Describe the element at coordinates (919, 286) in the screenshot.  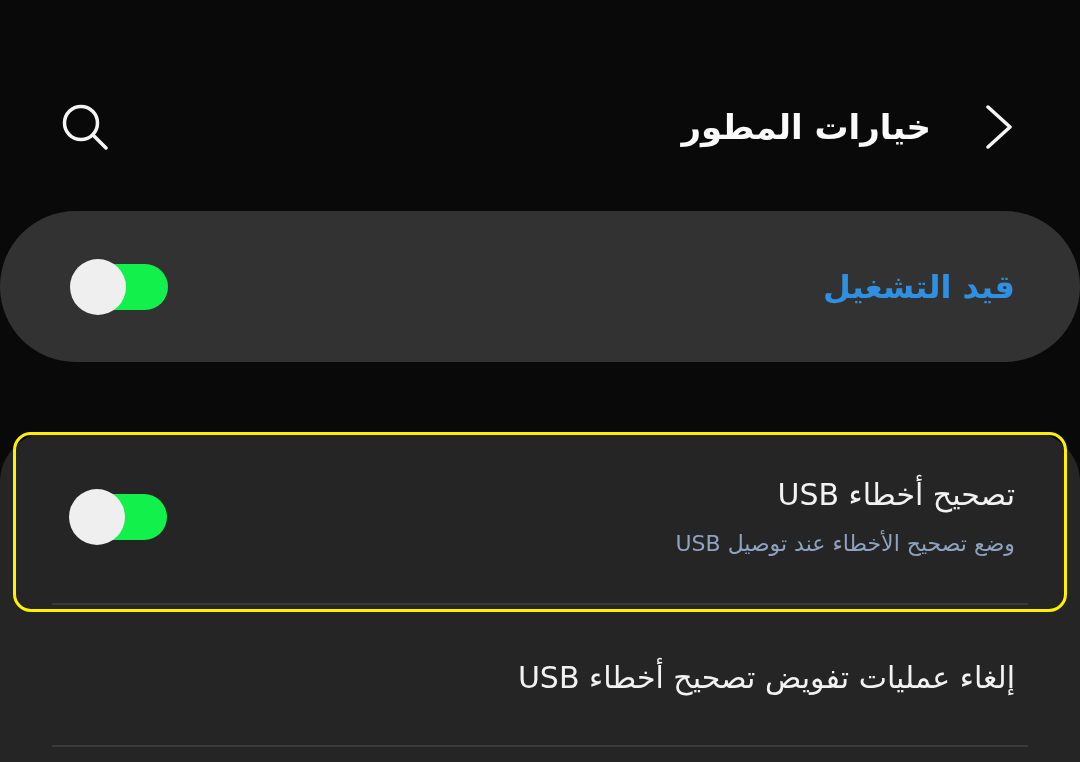
I see `master-switch-label: قيد التشغيل` at that location.